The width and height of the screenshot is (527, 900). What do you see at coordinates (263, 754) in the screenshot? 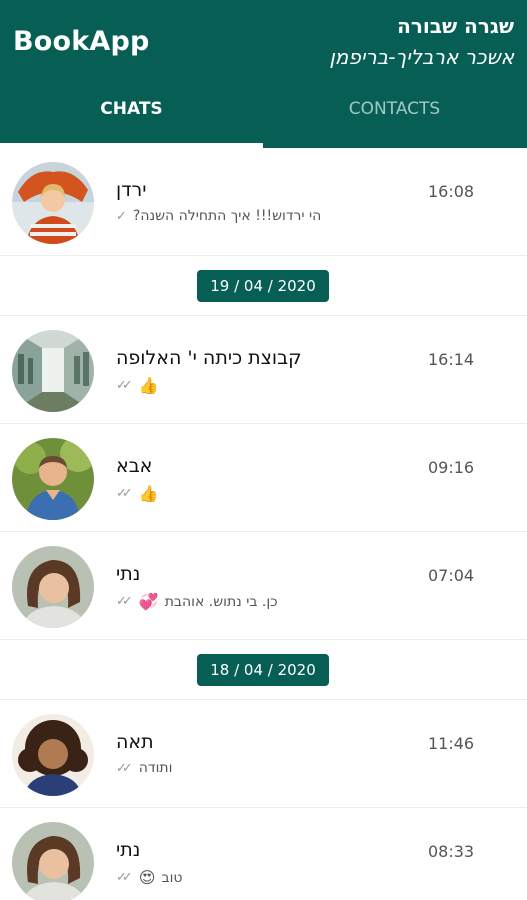
I see `chat-row-taa: תאה ✓✓ ותודה 11:46` at bounding box center [263, 754].